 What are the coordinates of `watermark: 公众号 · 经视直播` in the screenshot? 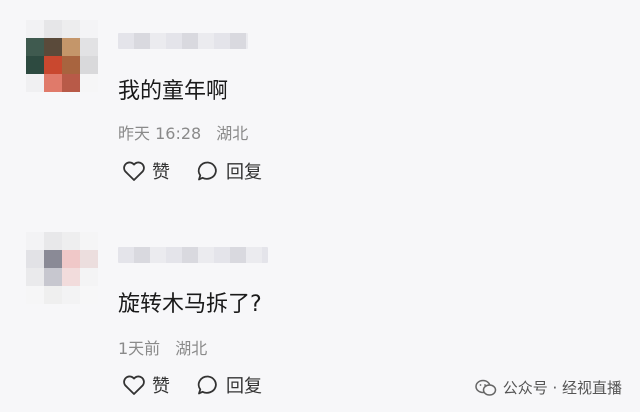 It's located at (548, 387).